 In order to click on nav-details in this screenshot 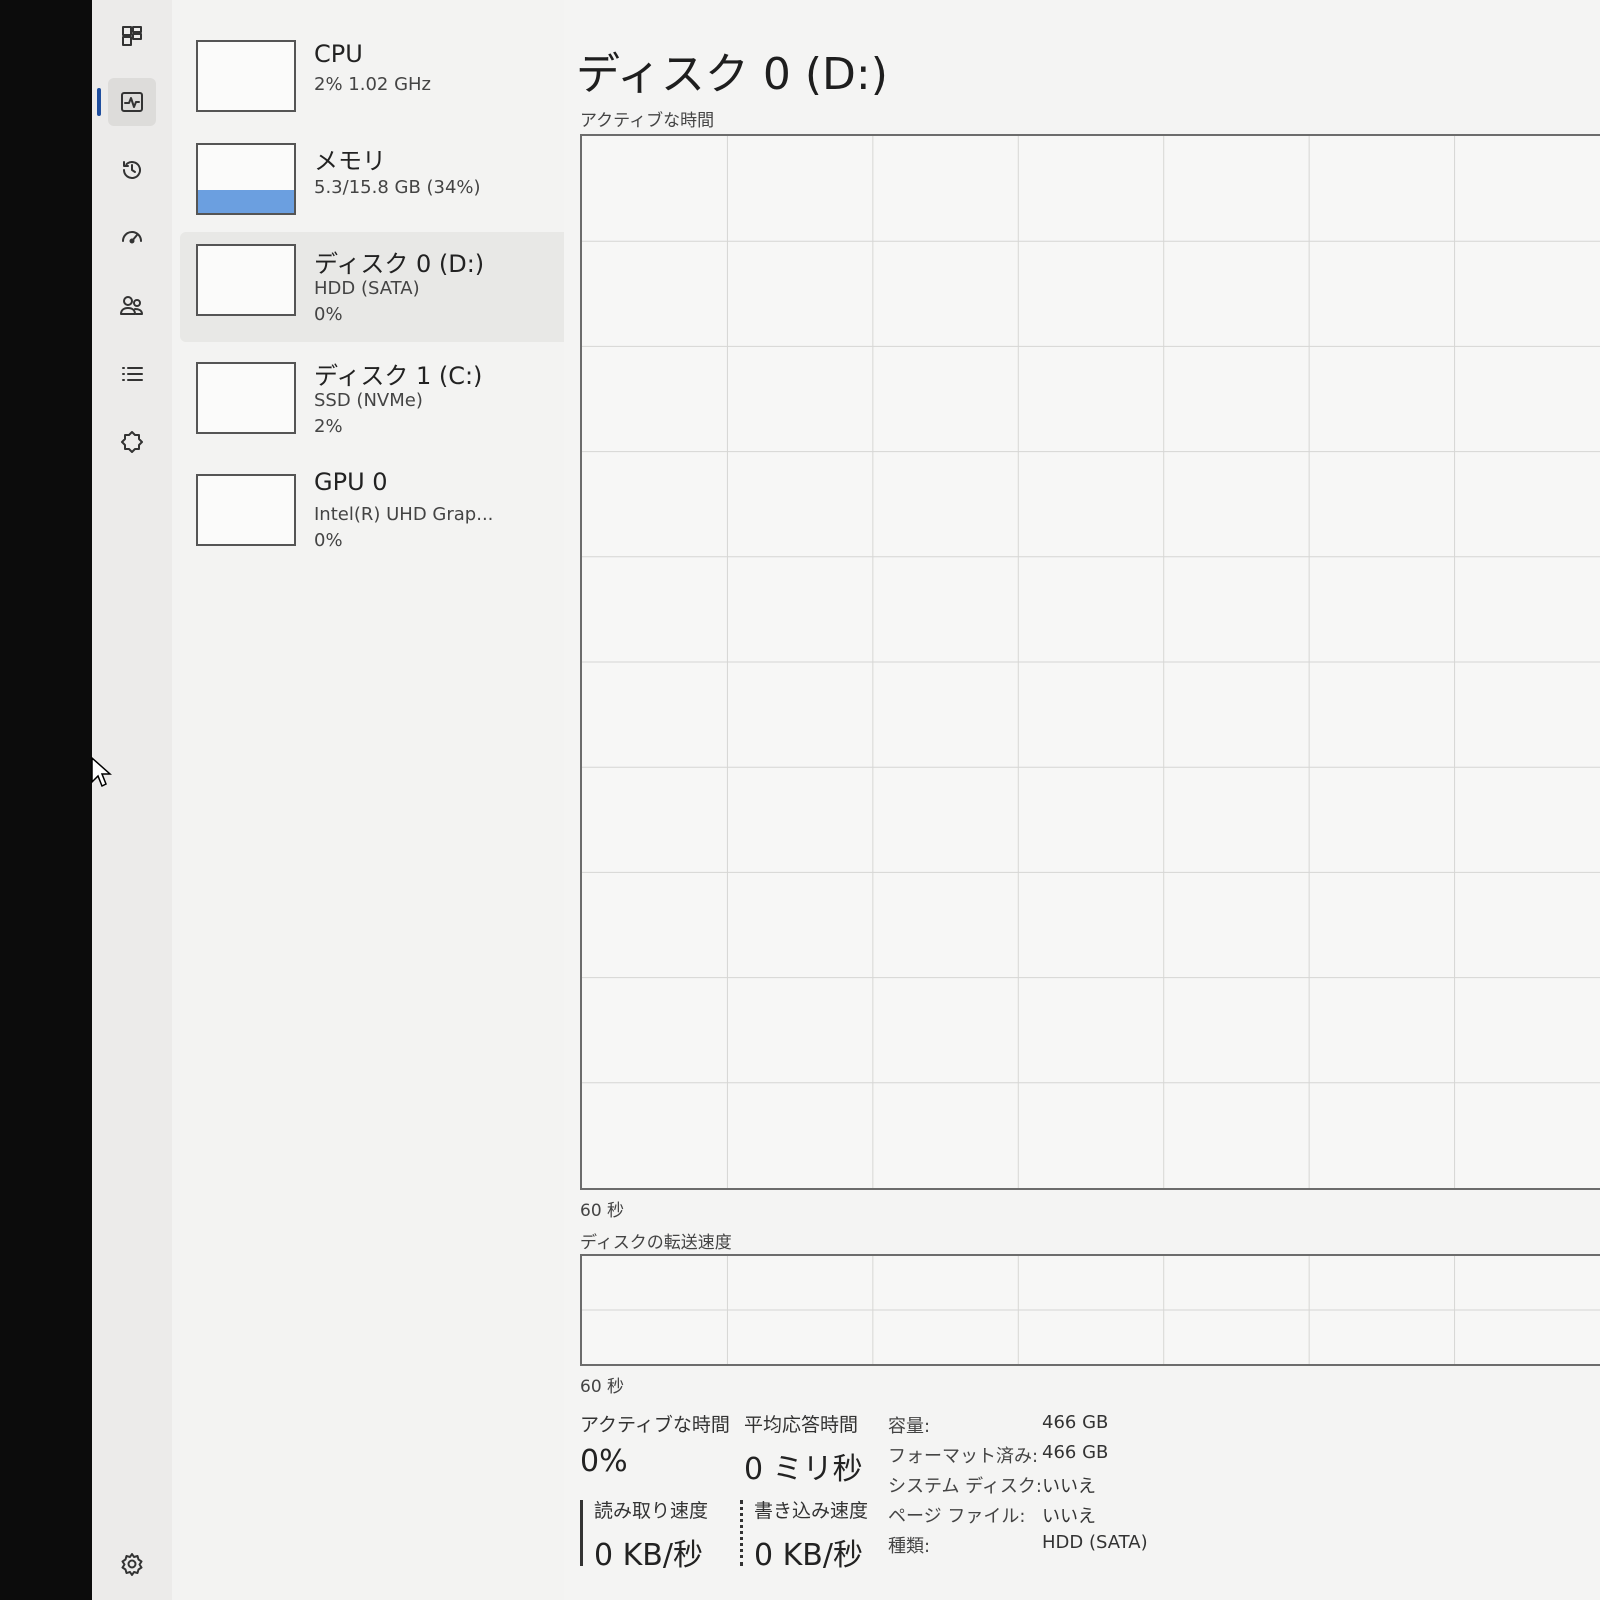, I will do `click(132, 374)`.